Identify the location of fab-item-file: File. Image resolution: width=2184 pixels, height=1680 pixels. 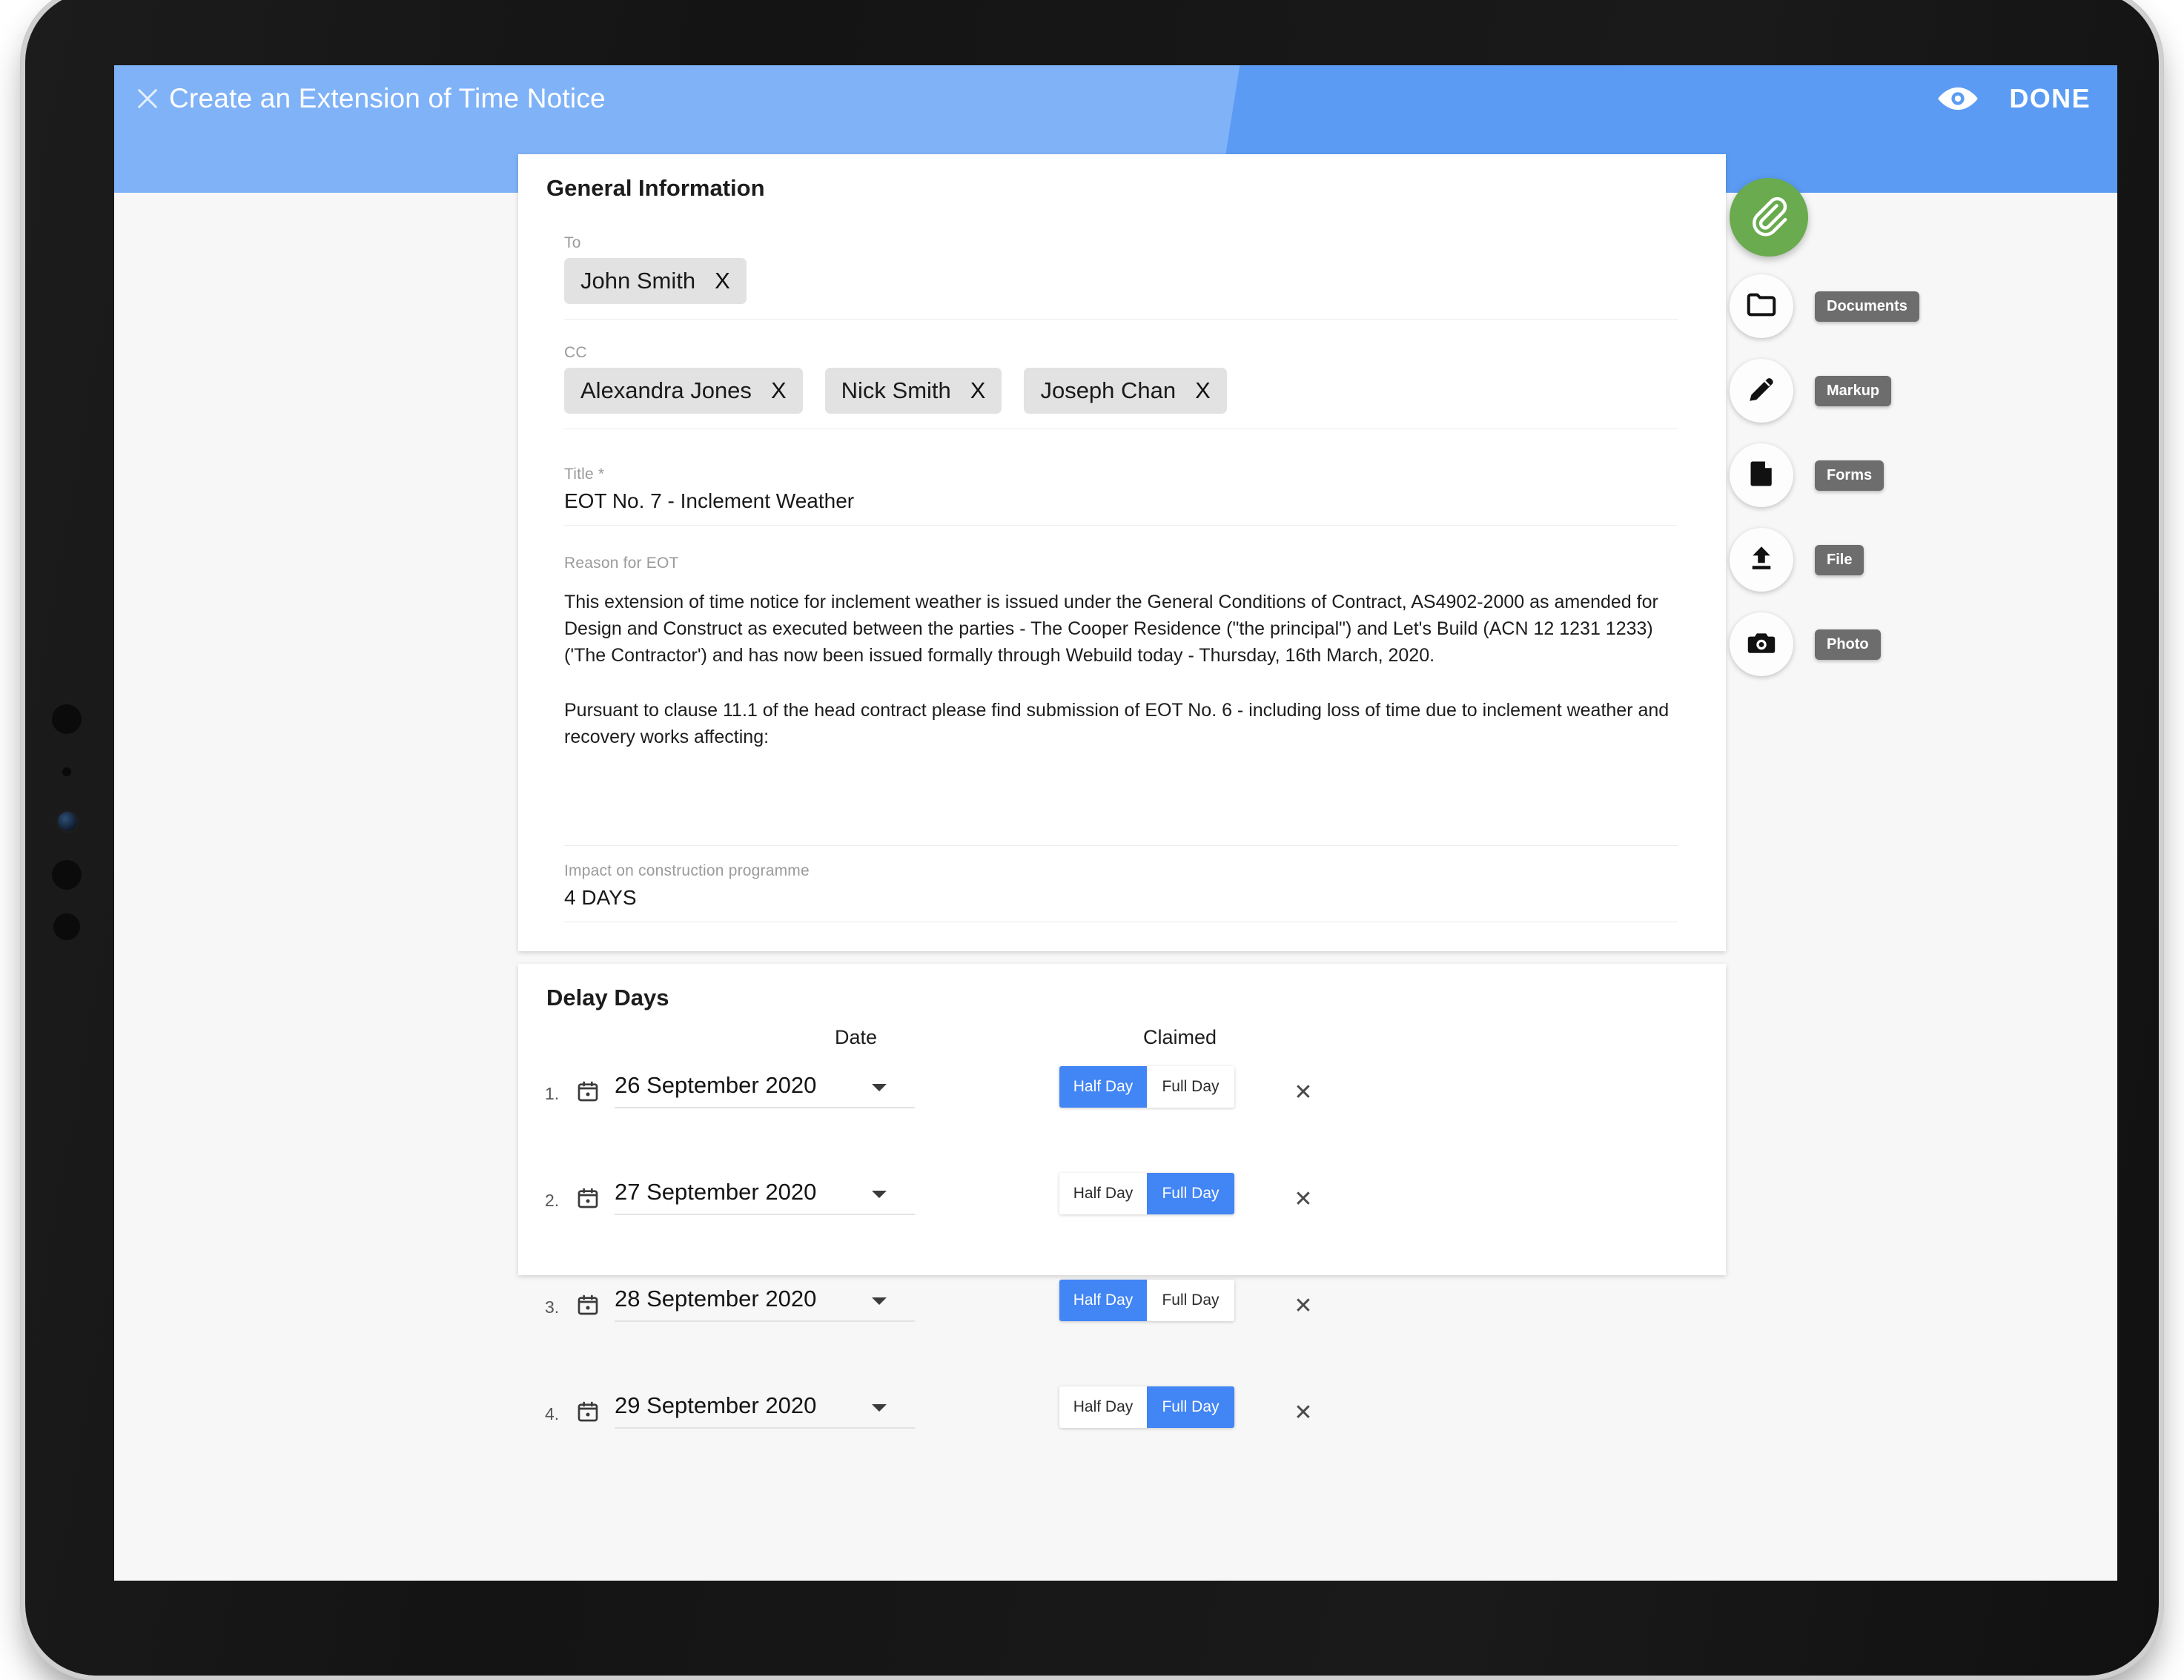
(1797, 560).